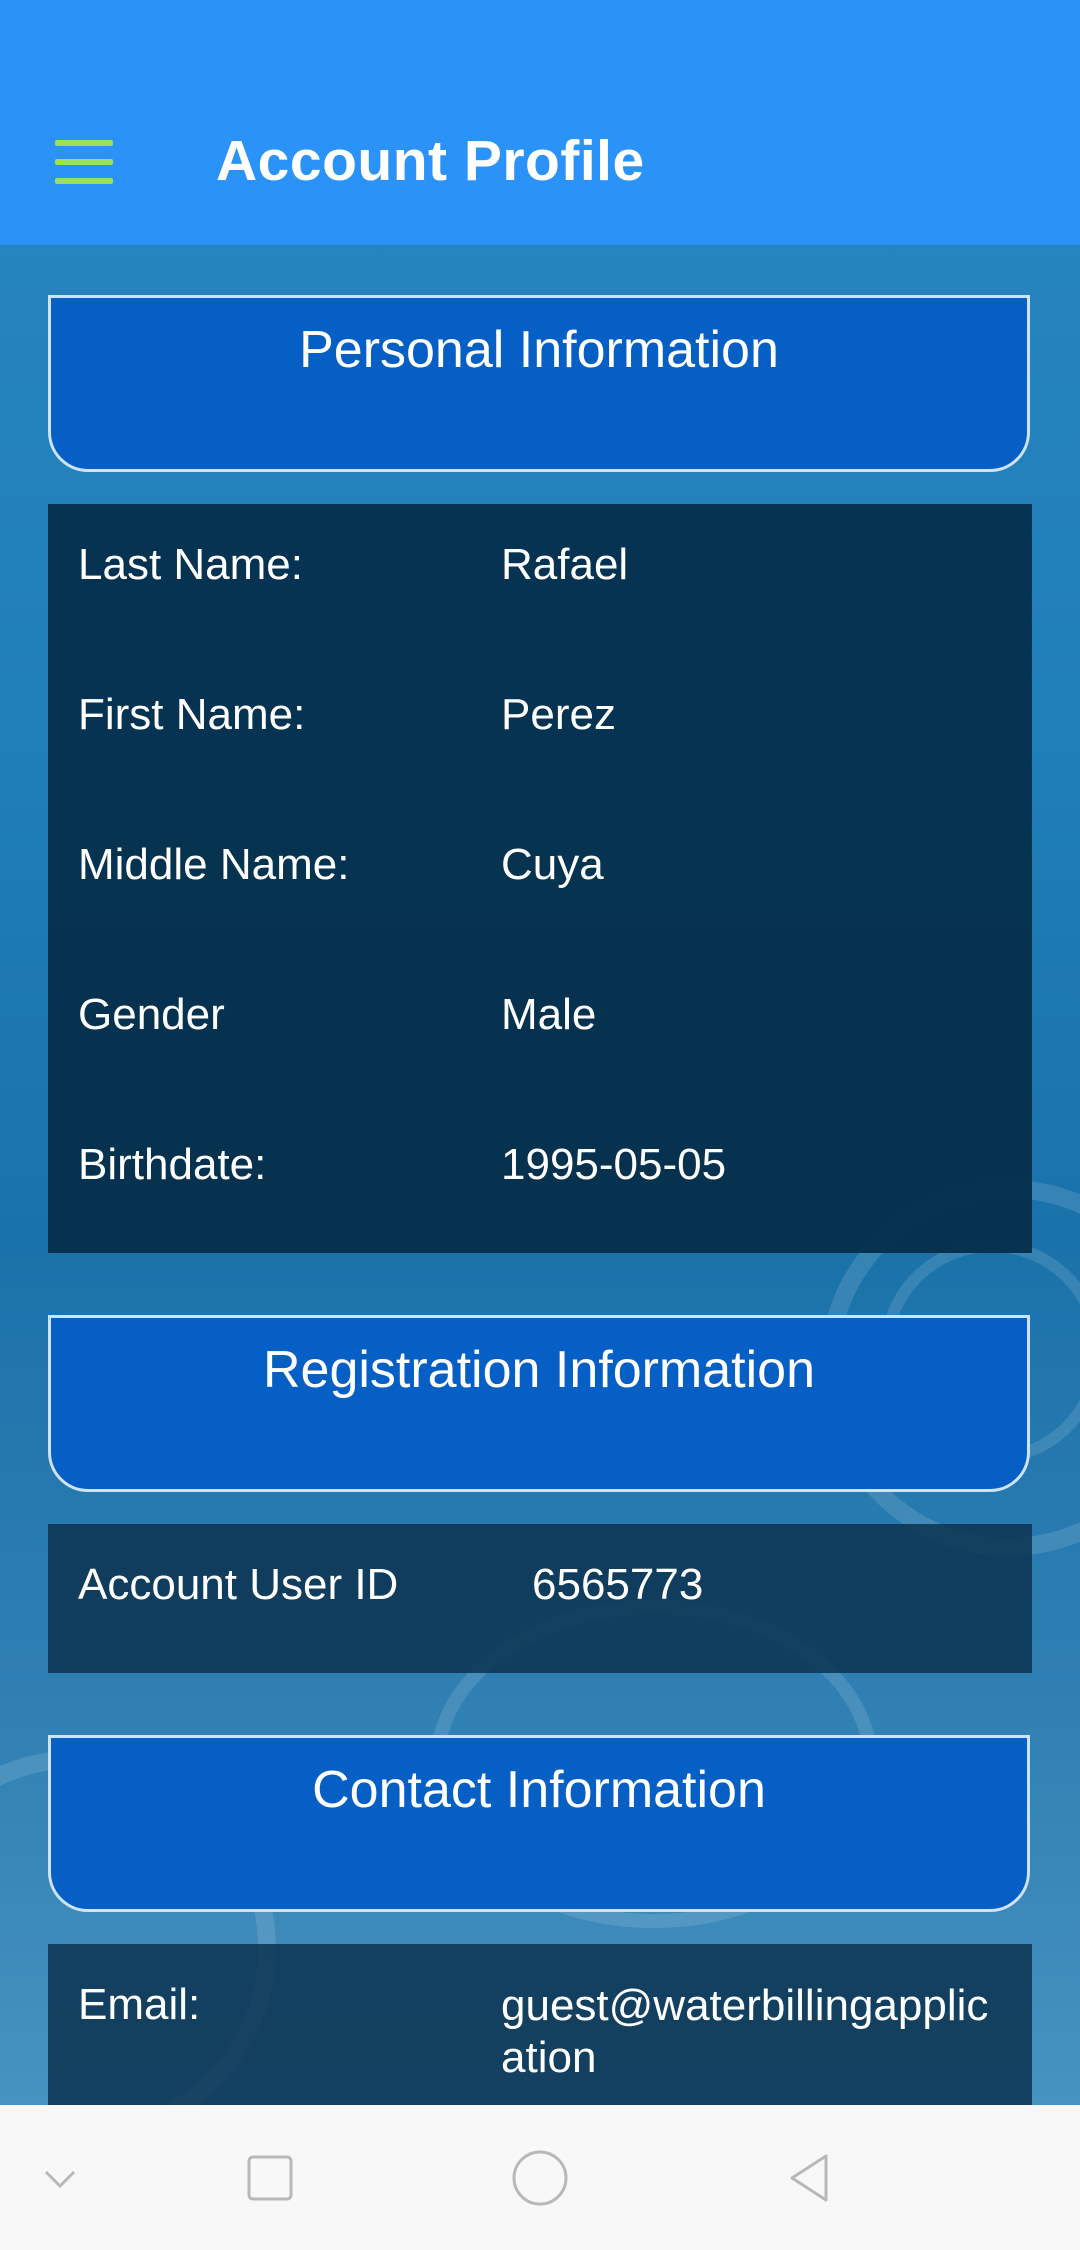 The height and width of the screenshot is (2250, 1080). I want to click on first-name-value: Perez, so click(558, 714).